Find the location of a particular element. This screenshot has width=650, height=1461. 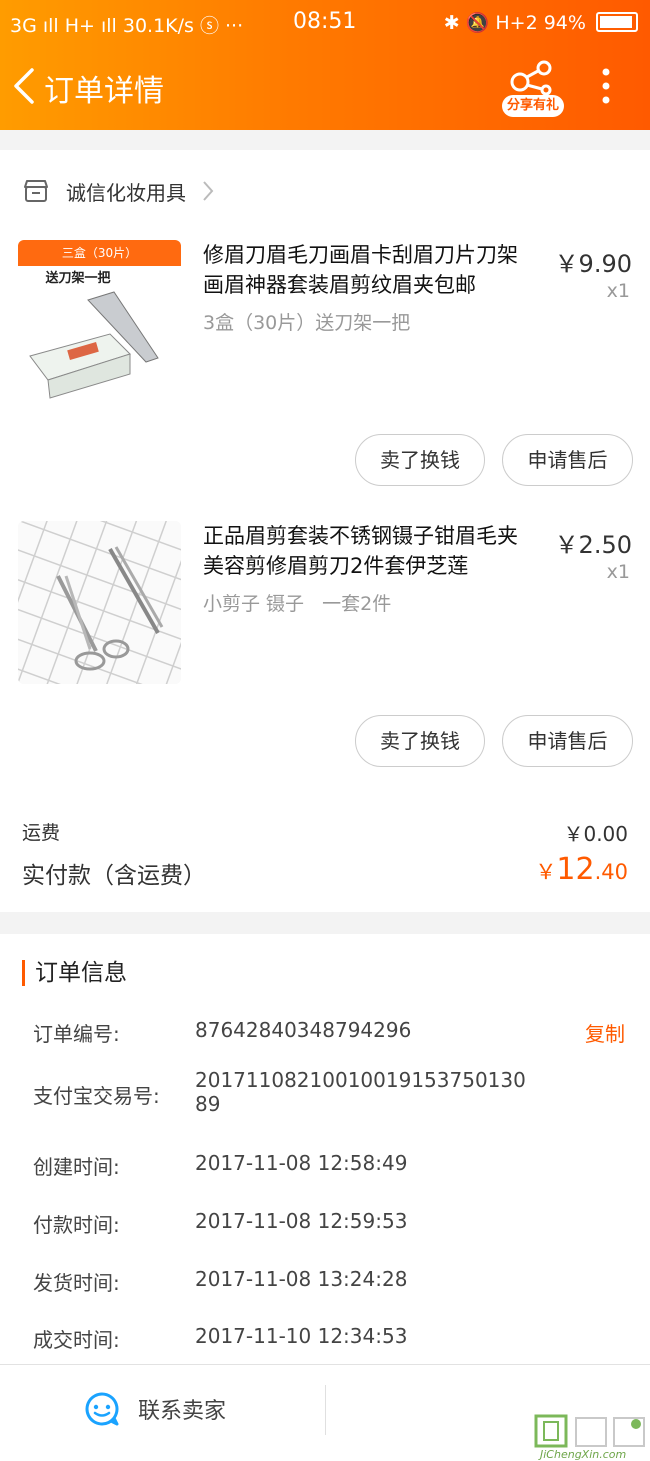

shop-icon is located at coordinates (36, 191).